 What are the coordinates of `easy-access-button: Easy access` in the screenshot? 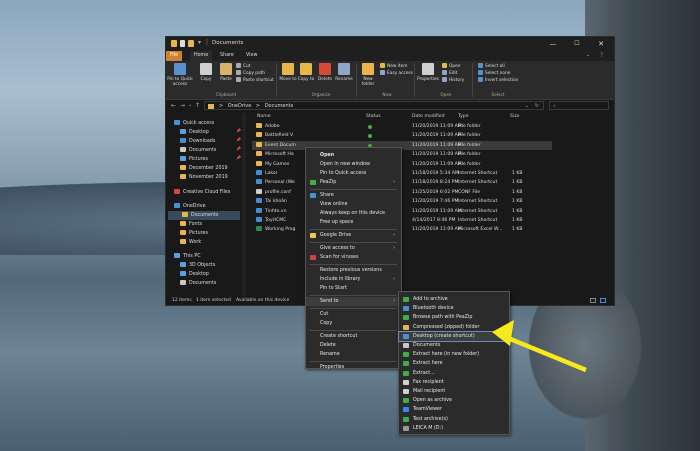 It's located at (396, 73).